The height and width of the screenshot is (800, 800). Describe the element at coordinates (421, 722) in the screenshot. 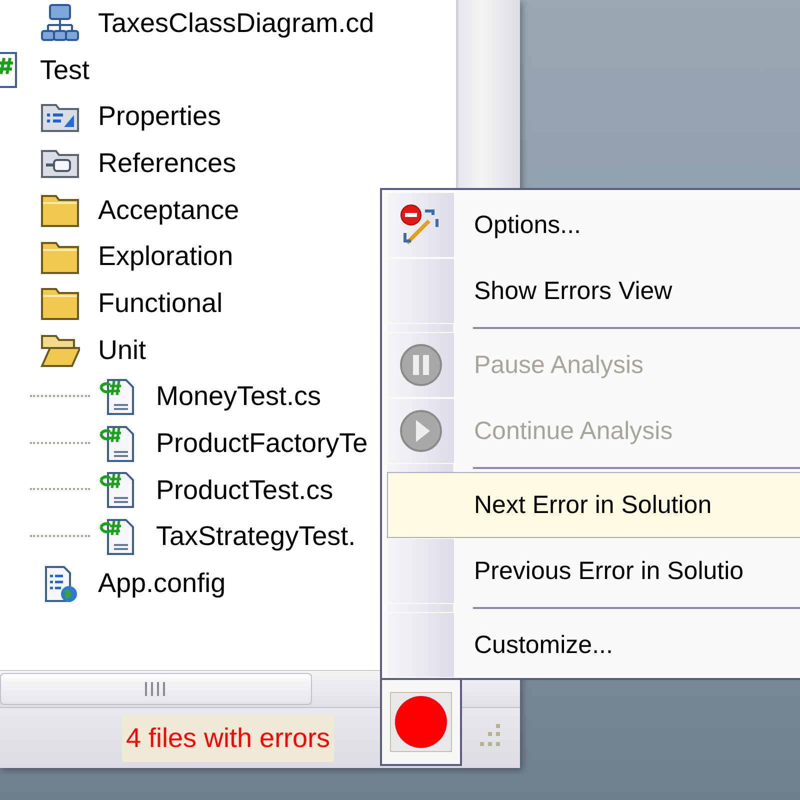

I see `error-status-button` at that location.